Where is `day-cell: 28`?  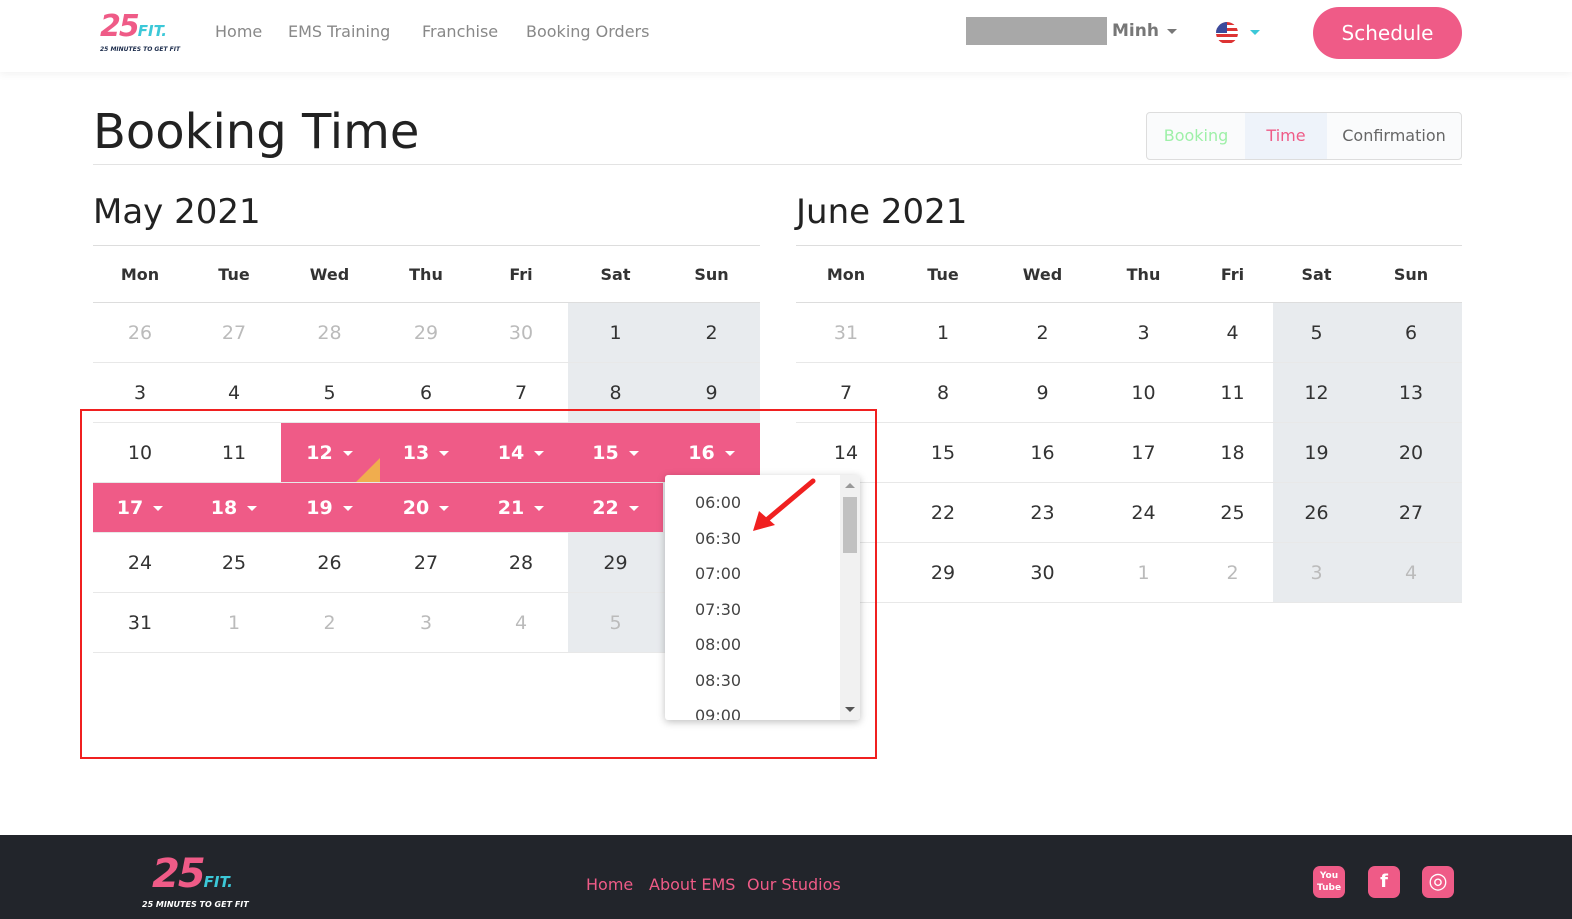
day-cell: 28 is located at coordinates (329, 332).